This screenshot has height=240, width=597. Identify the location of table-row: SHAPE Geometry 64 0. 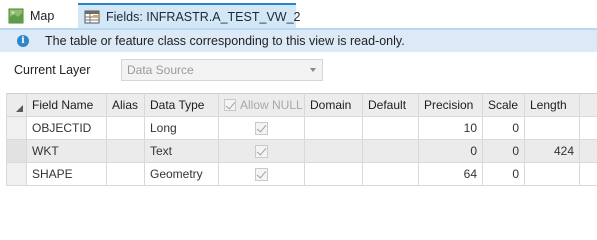
(301, 174).